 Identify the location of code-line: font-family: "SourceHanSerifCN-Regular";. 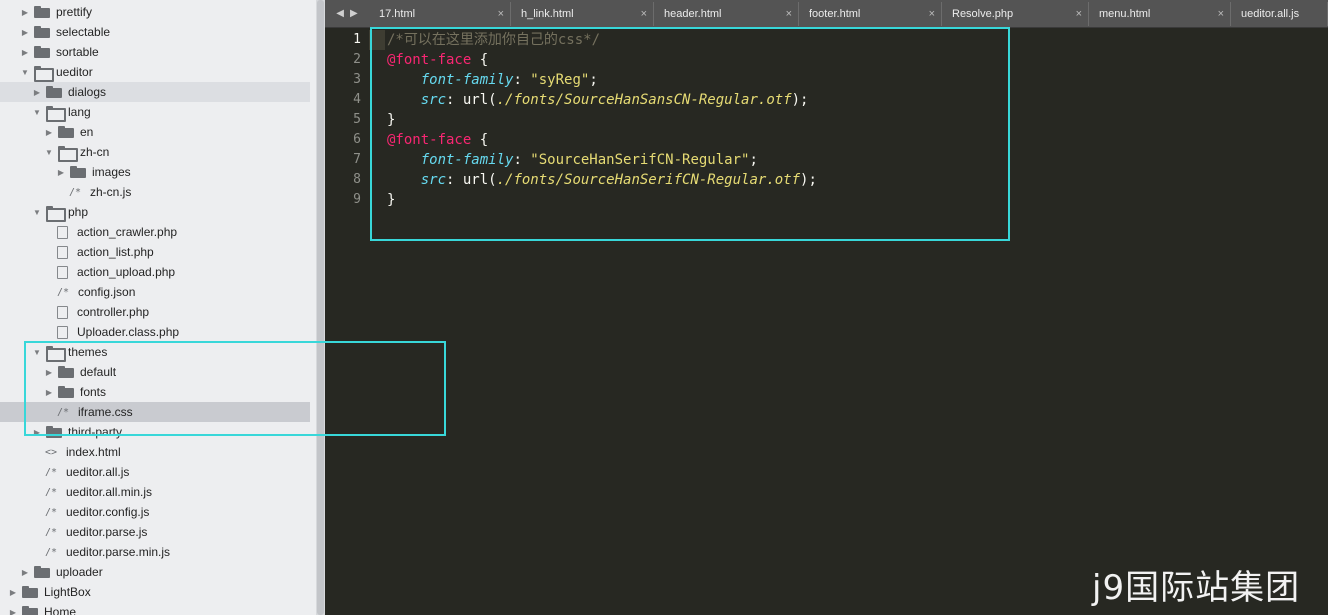
(572, 160).